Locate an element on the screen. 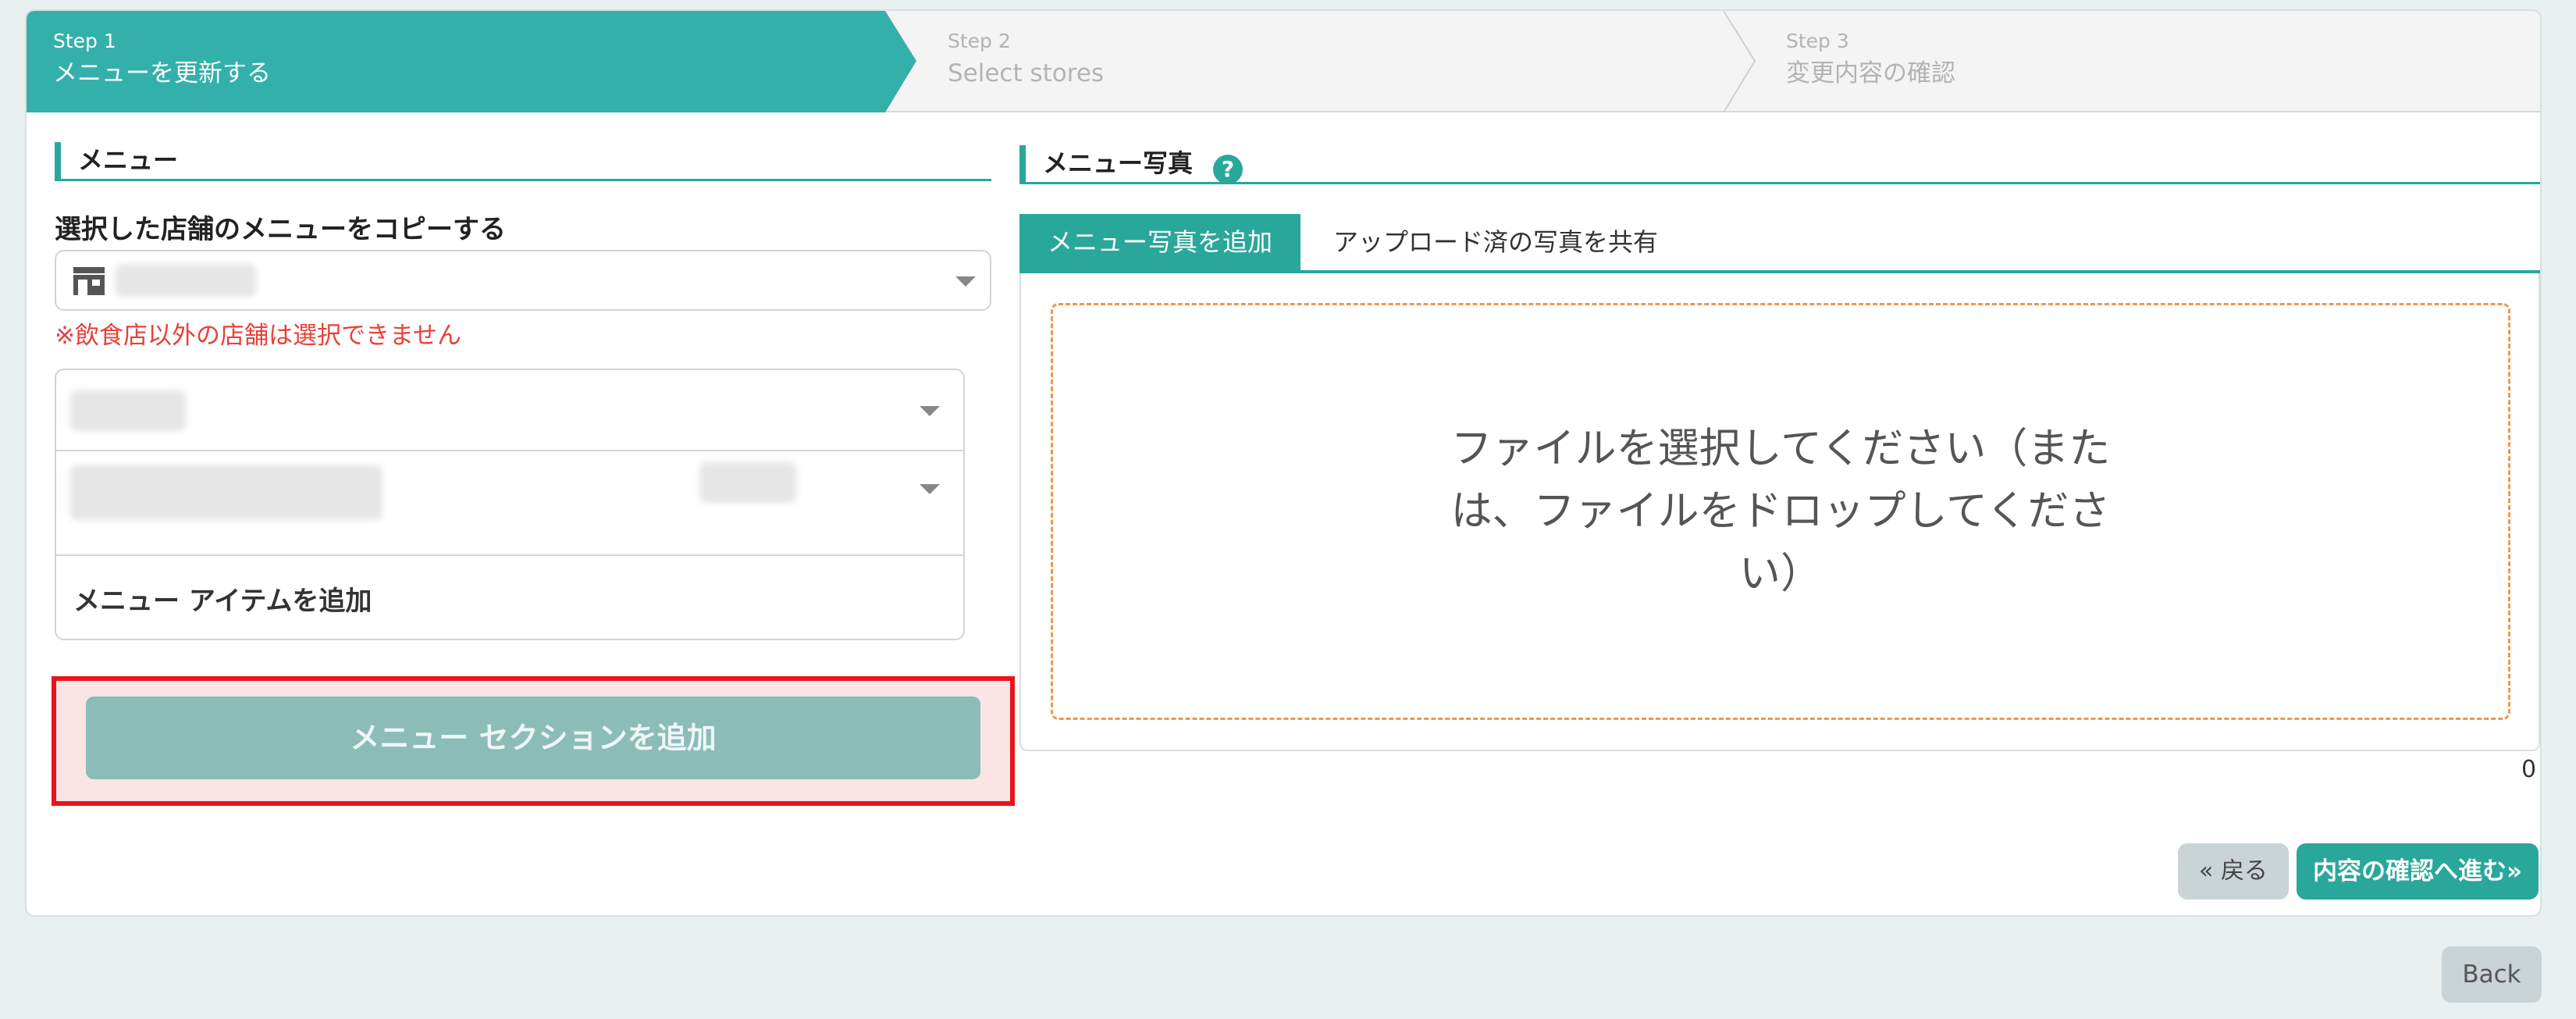 The height and width of the screenshot is (1019, 2576). store-icon is located at coordinates (89, 281).